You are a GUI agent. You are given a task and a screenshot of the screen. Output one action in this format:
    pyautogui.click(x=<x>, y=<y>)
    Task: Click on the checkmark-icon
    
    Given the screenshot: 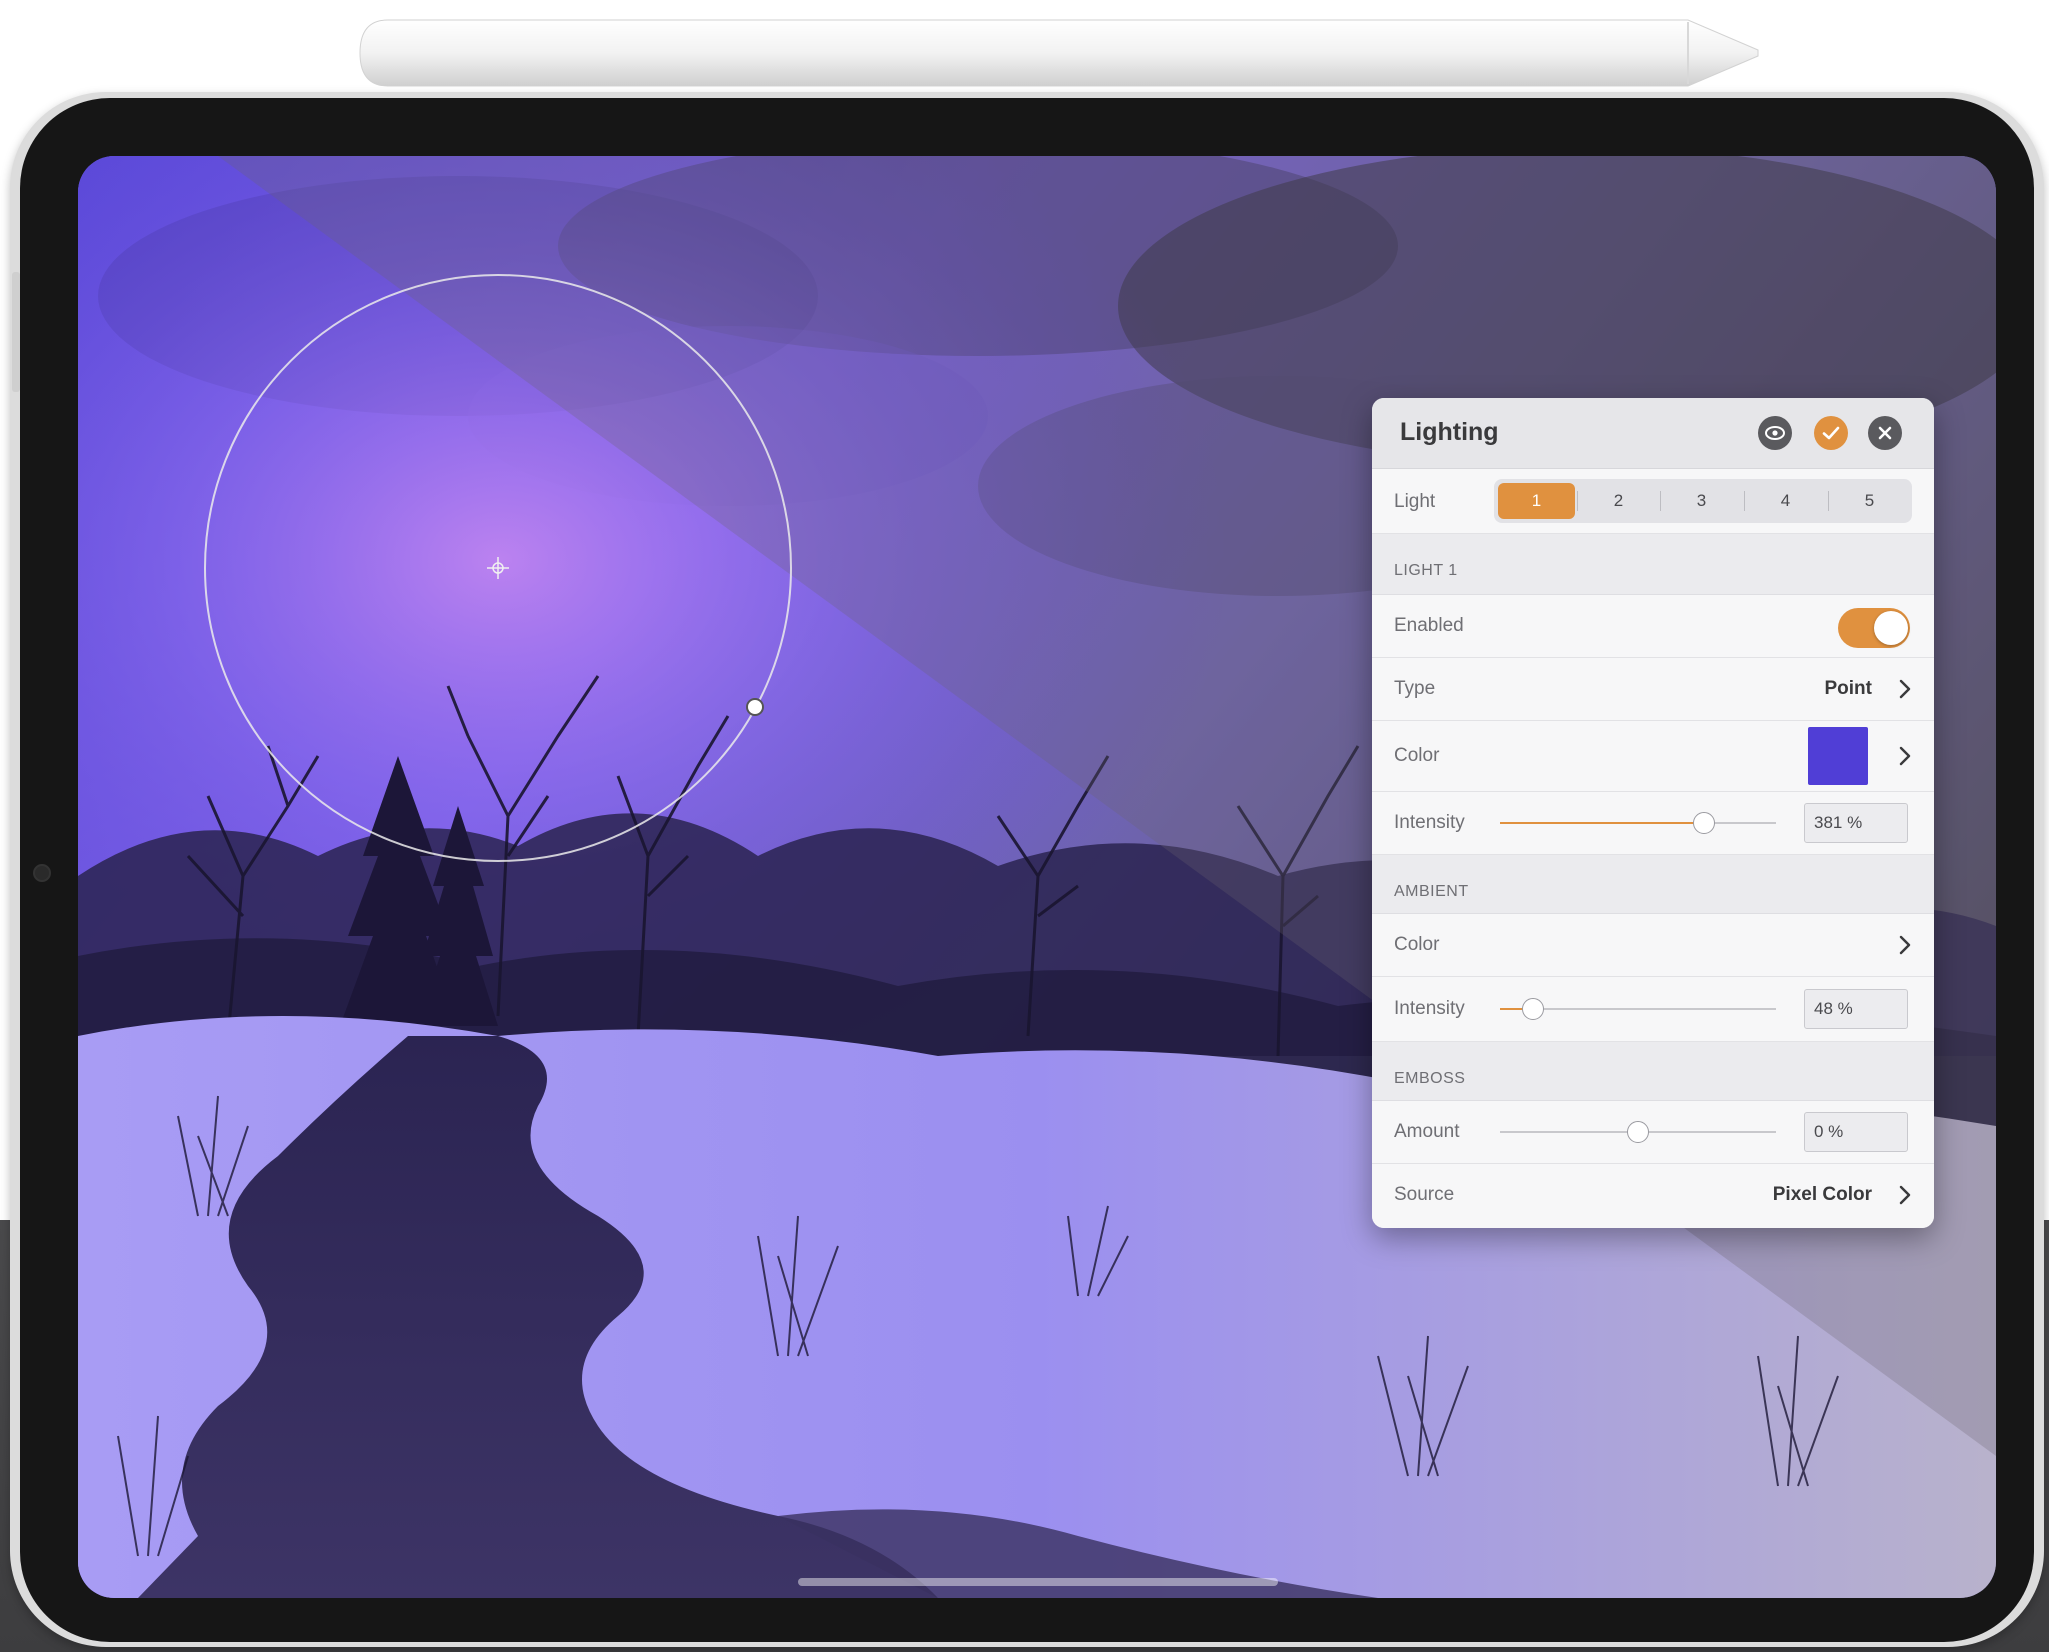 What is the action you would take?
    pyautogui.click(x=1831, y=433)
    